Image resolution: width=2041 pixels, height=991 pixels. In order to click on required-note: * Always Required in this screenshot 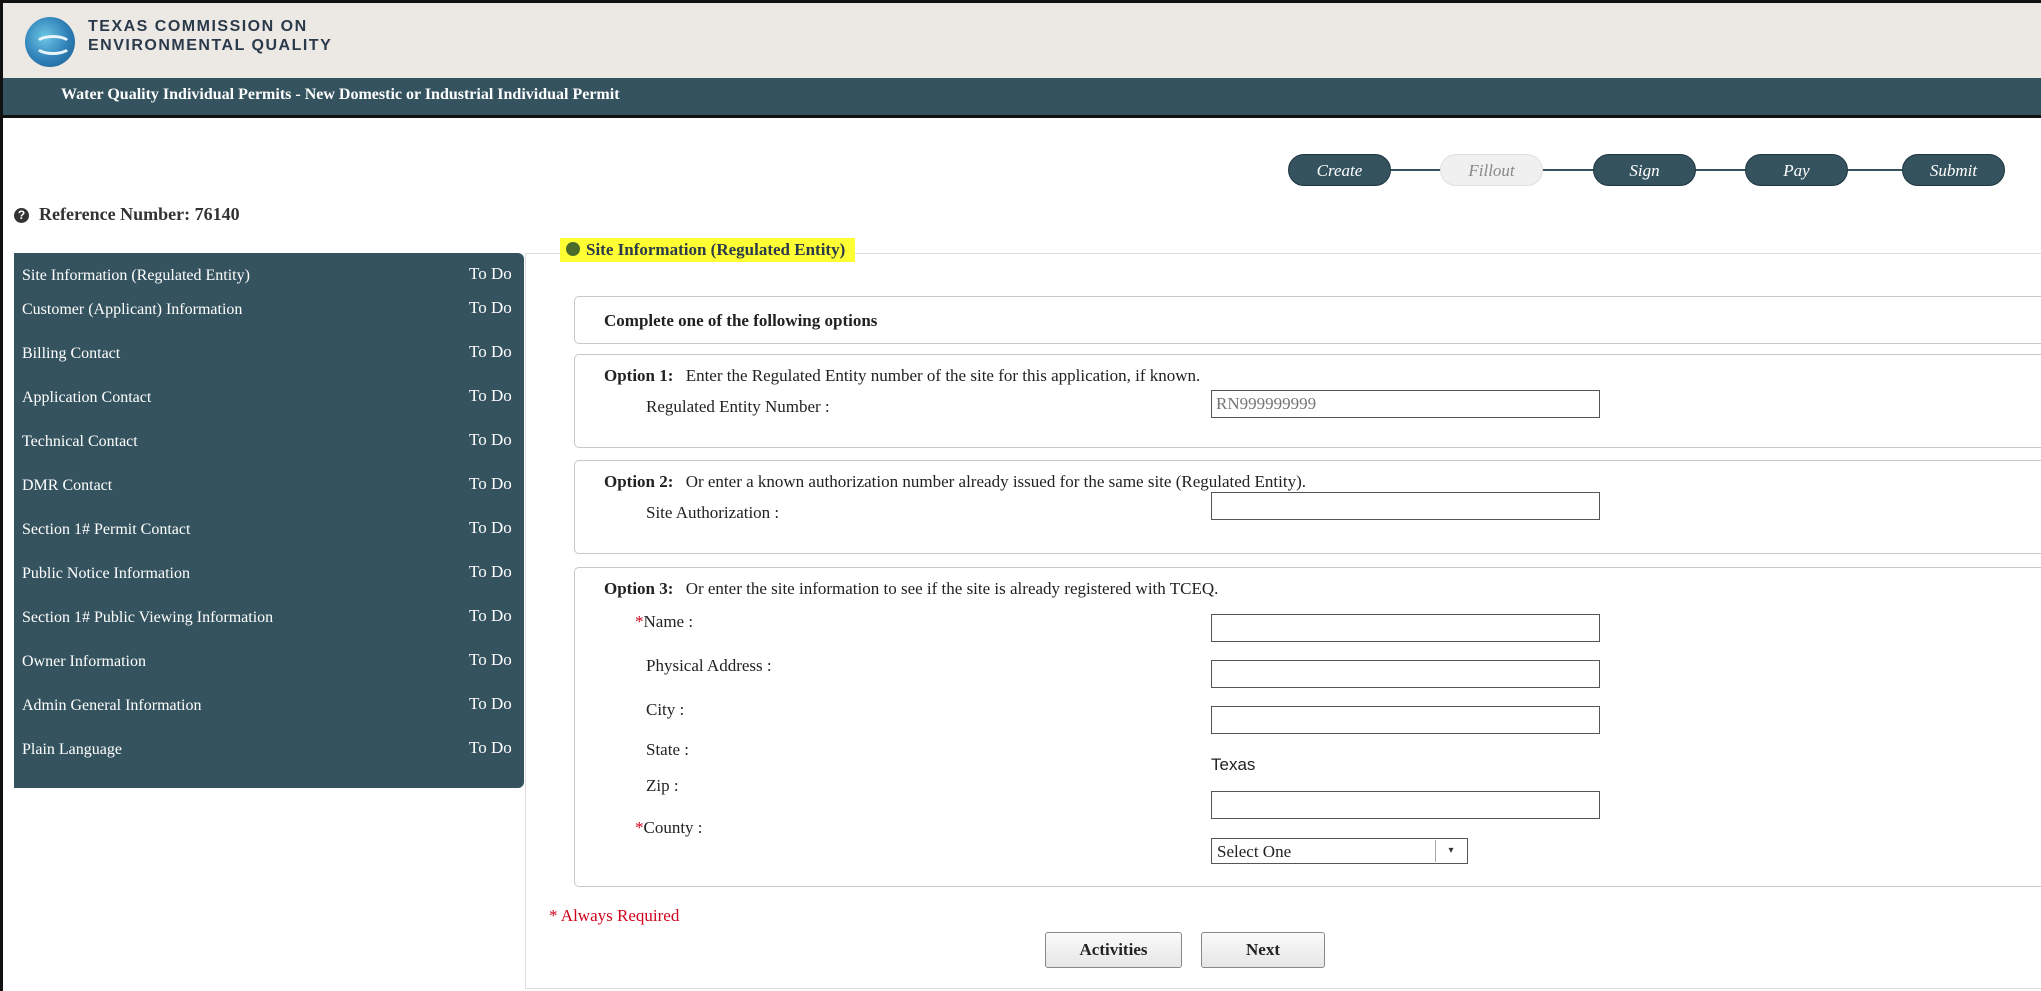, I will do `click(614, 915)`.